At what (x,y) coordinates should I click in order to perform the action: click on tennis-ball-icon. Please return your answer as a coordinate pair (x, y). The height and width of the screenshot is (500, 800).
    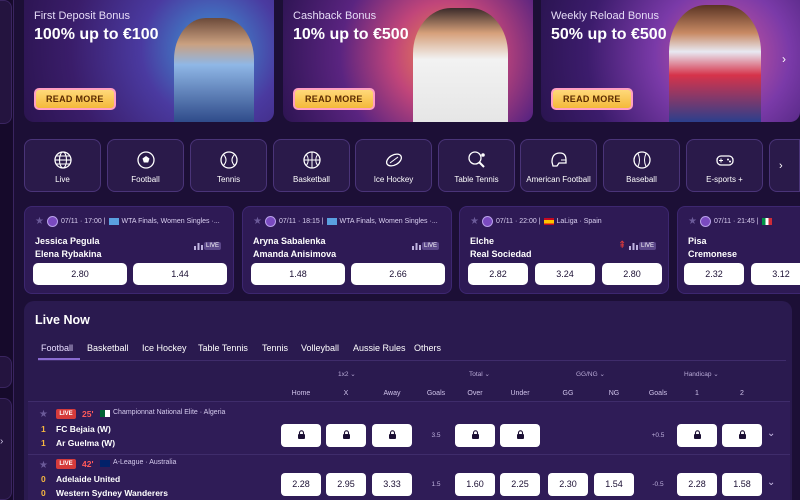
    Looking at the image, I should click on (270, 221).